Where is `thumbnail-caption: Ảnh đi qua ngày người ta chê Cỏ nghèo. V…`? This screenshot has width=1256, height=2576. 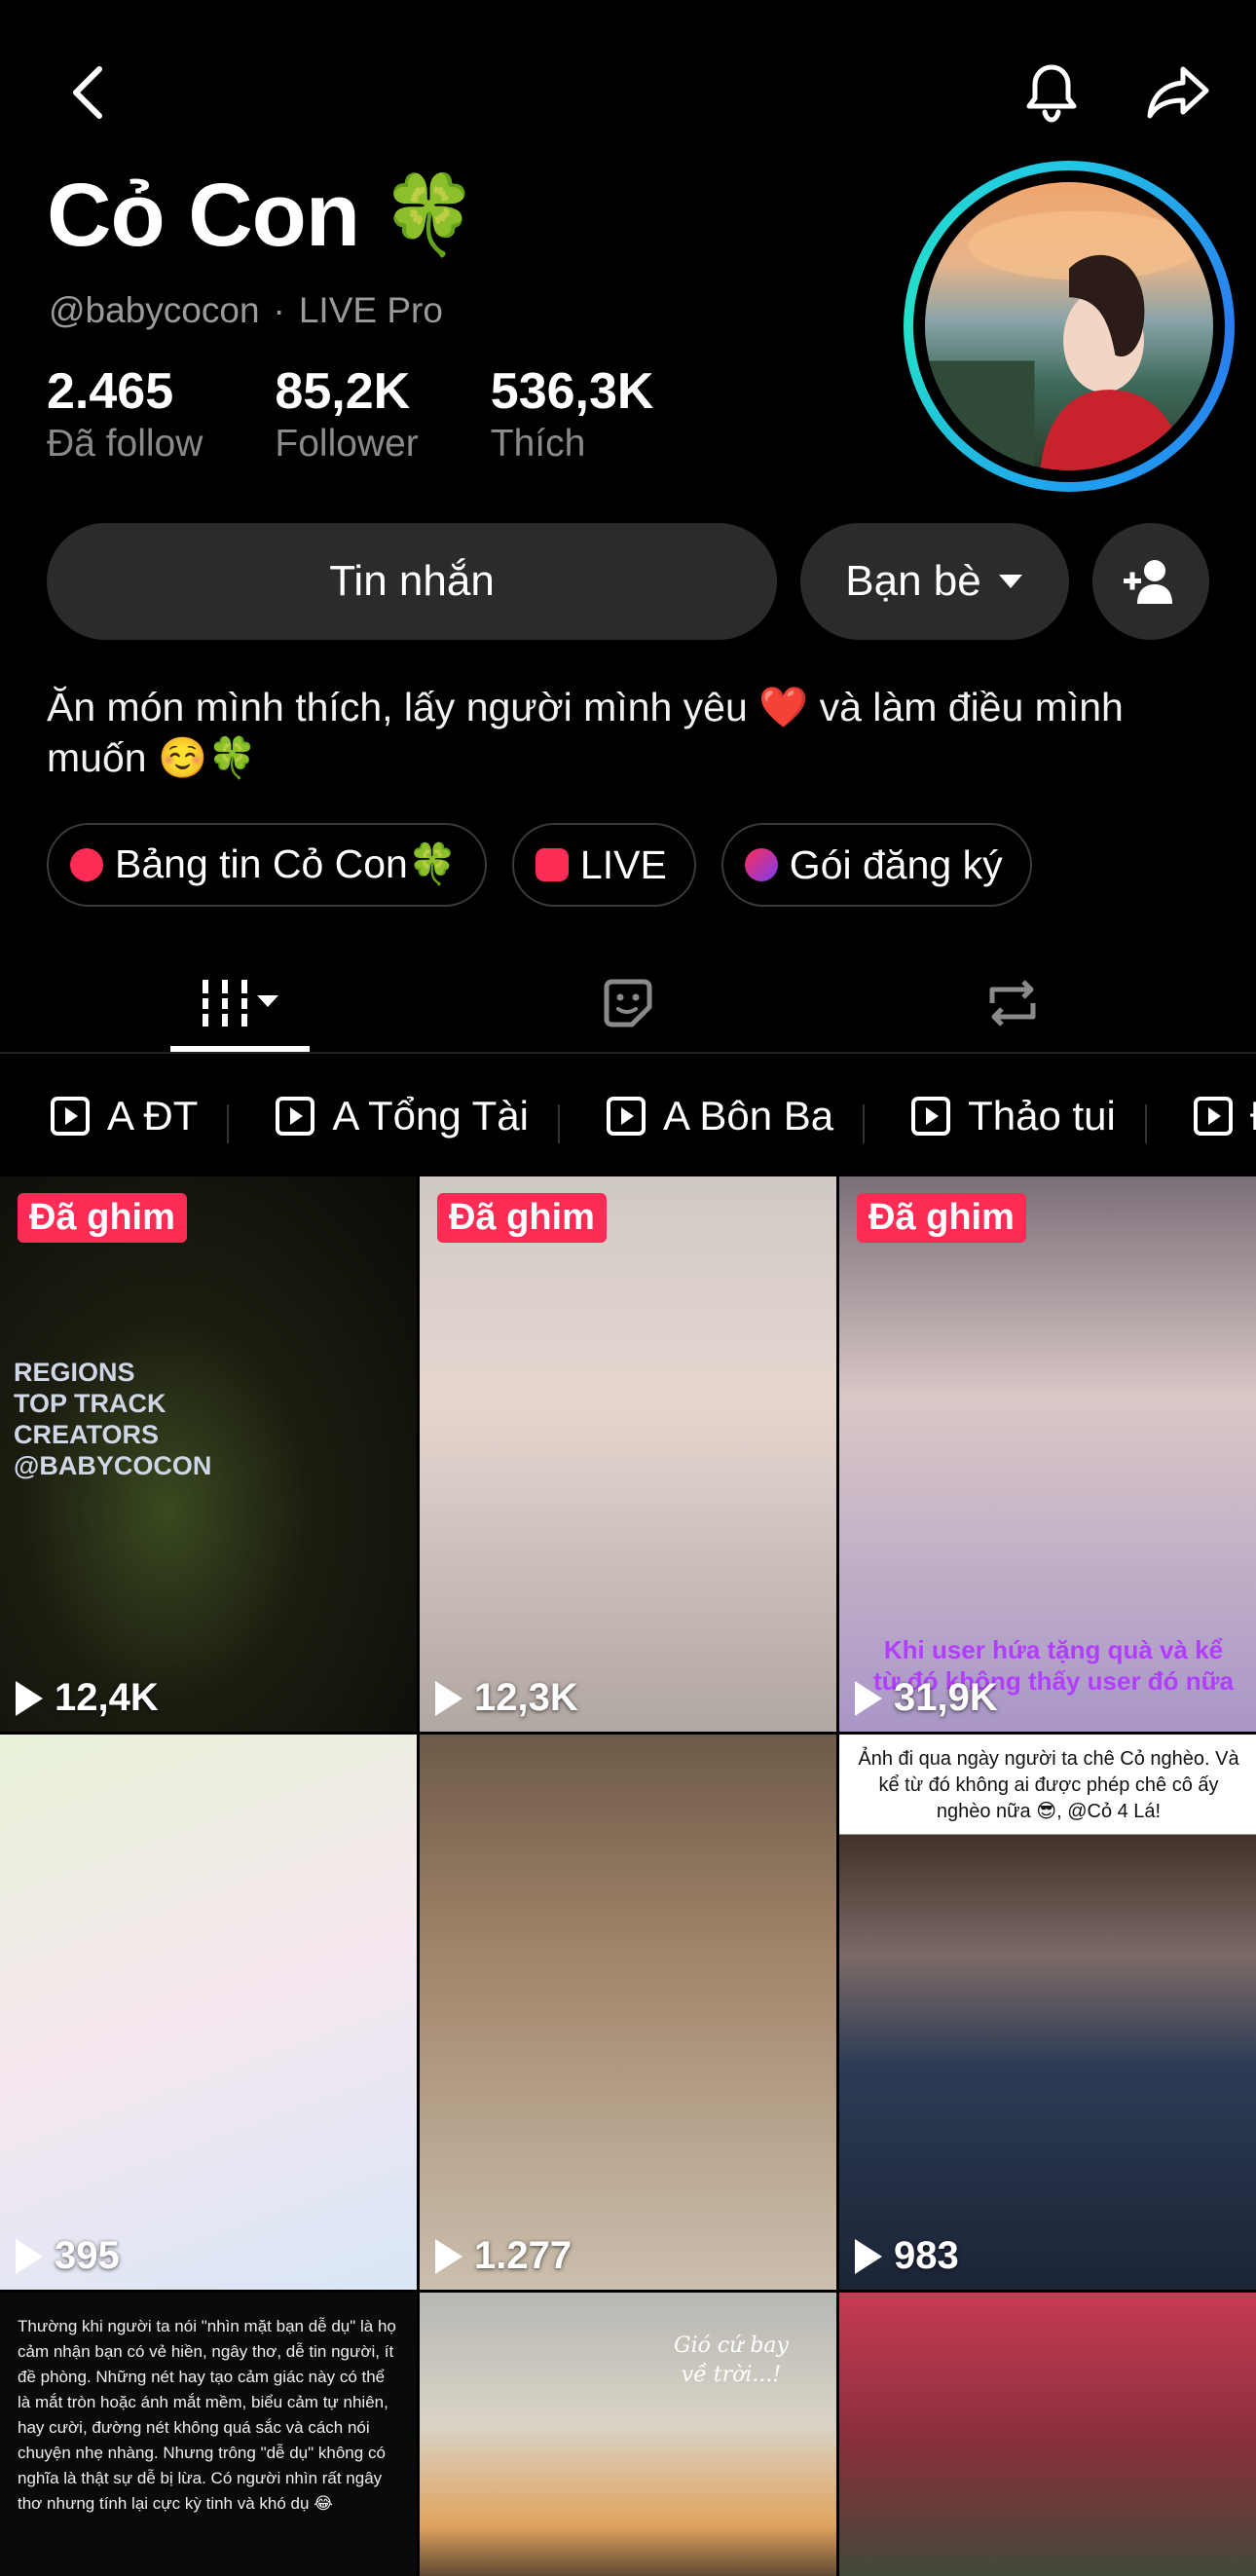
thumbnail-caption: Ảnh đi qua ngày người ta chê Cỏ nghèo. V… is located at coordinates (1048, 1785).